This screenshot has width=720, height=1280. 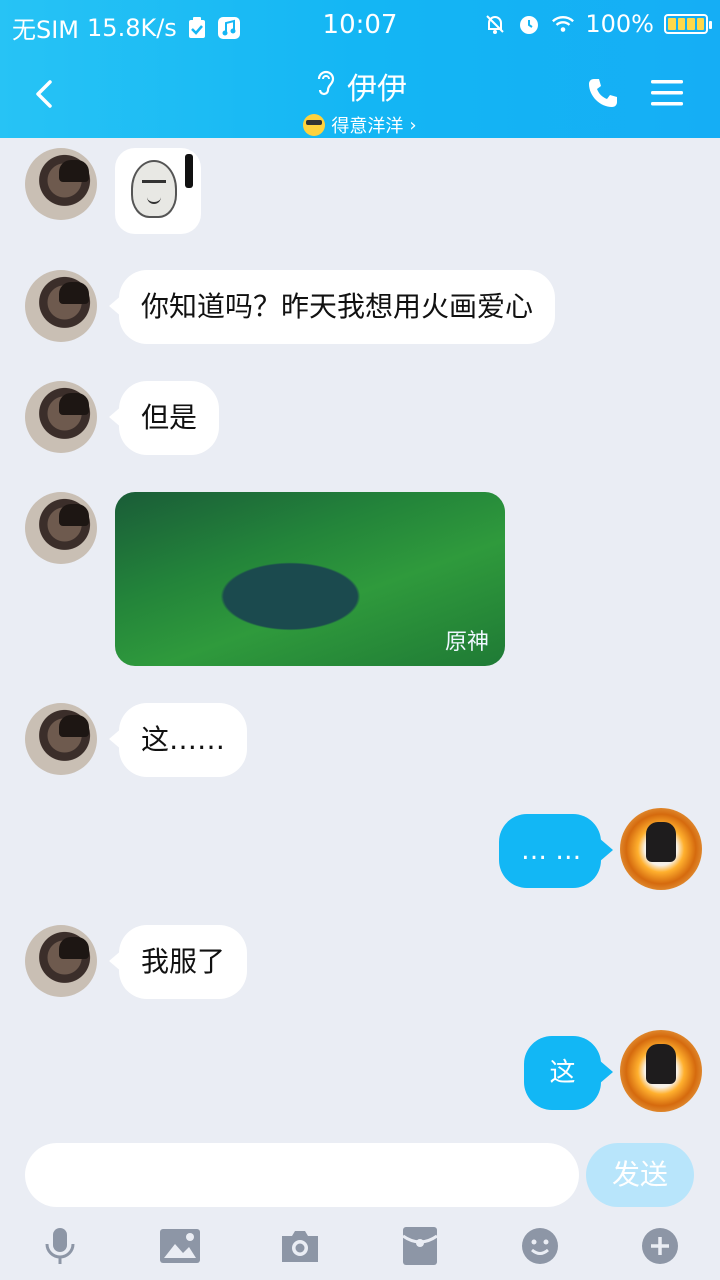 I want to click on send-button: 发送, so click(x=640, y=1175).